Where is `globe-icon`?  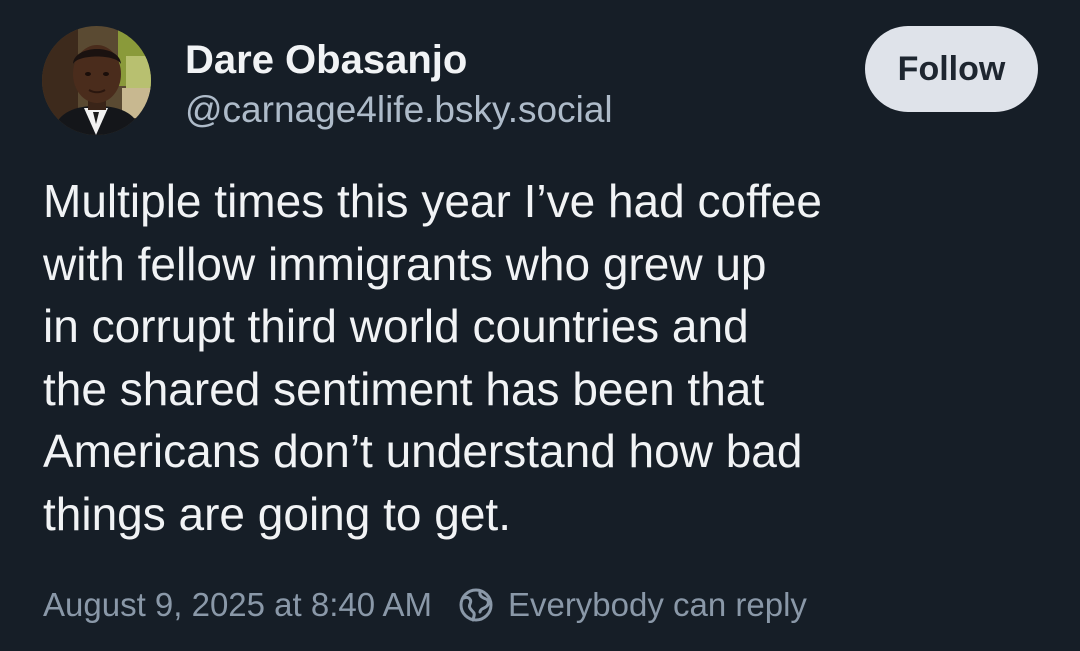
globe-icon is located at coordinates (476, 605).